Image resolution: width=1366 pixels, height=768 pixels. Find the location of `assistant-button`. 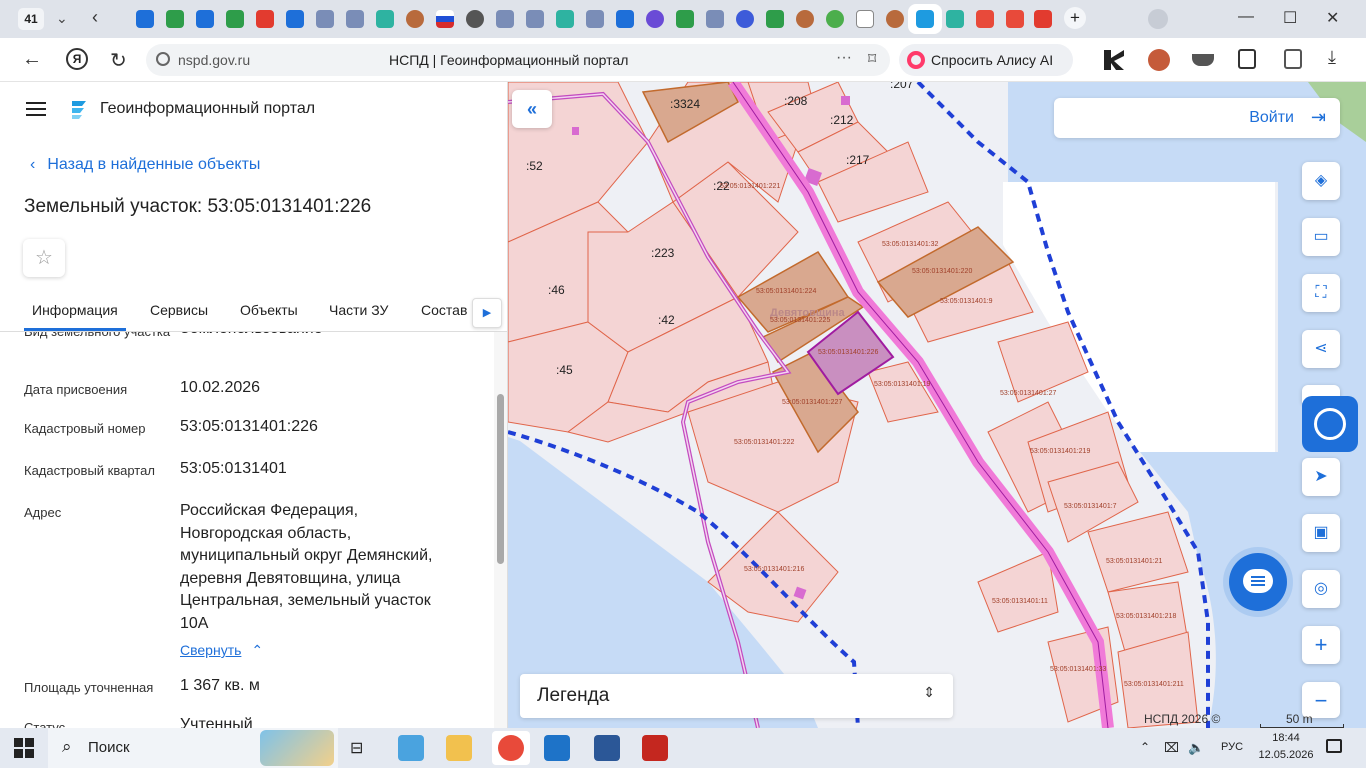

assistant-button is located at coordinates (1330, 424).